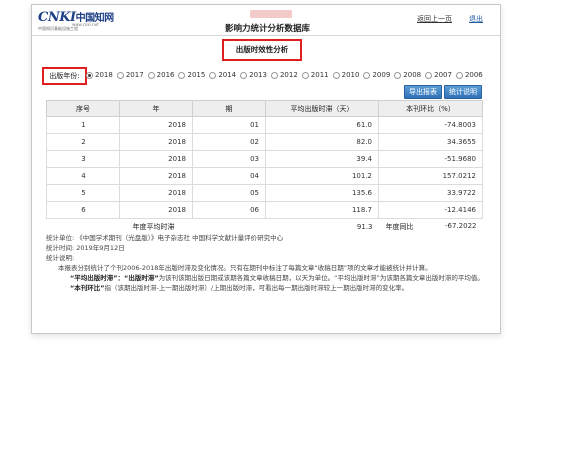 This screenshot has height=473, width=573. Describe the element at coordinates (268, 29) in the screenshot. I see `database-title: 影响力统计分析数据库` at that location.